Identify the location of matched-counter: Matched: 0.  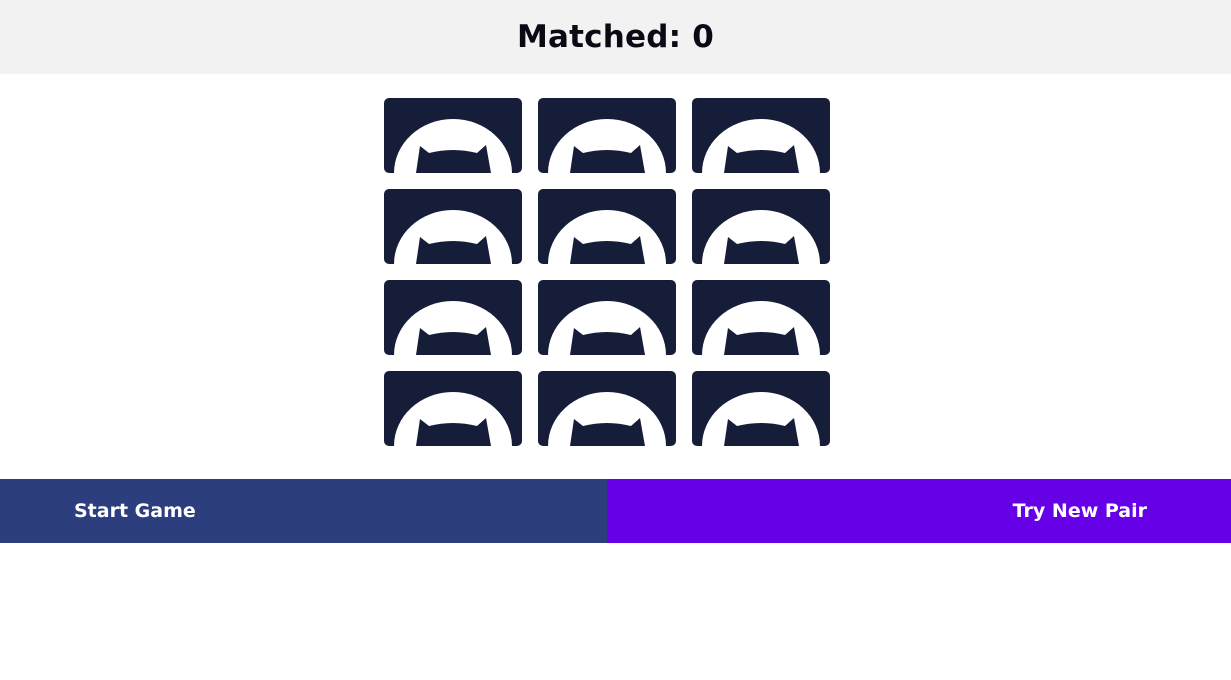
(615, 37).